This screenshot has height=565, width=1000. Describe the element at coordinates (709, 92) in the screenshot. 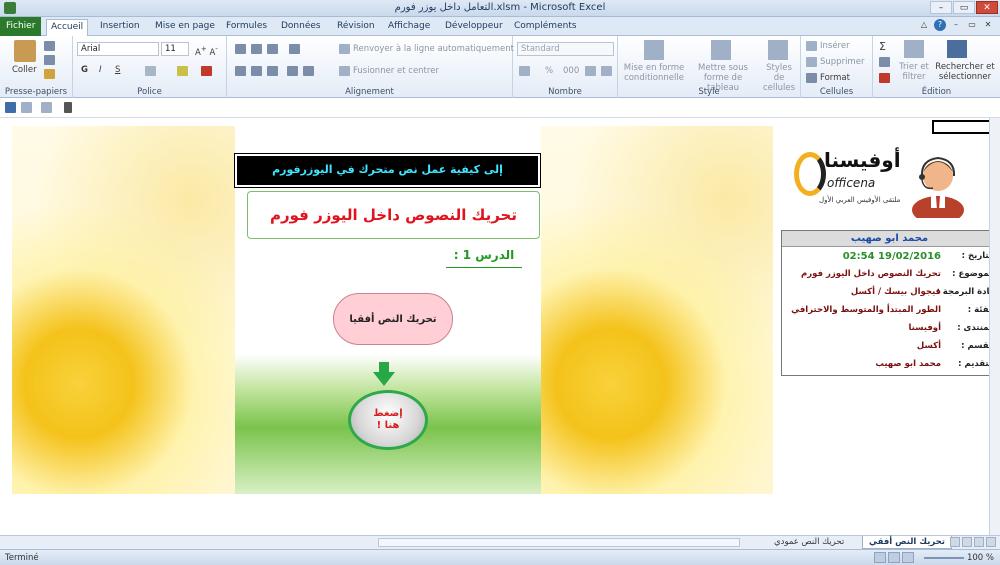

I see `group-label-style: Style` at that location.